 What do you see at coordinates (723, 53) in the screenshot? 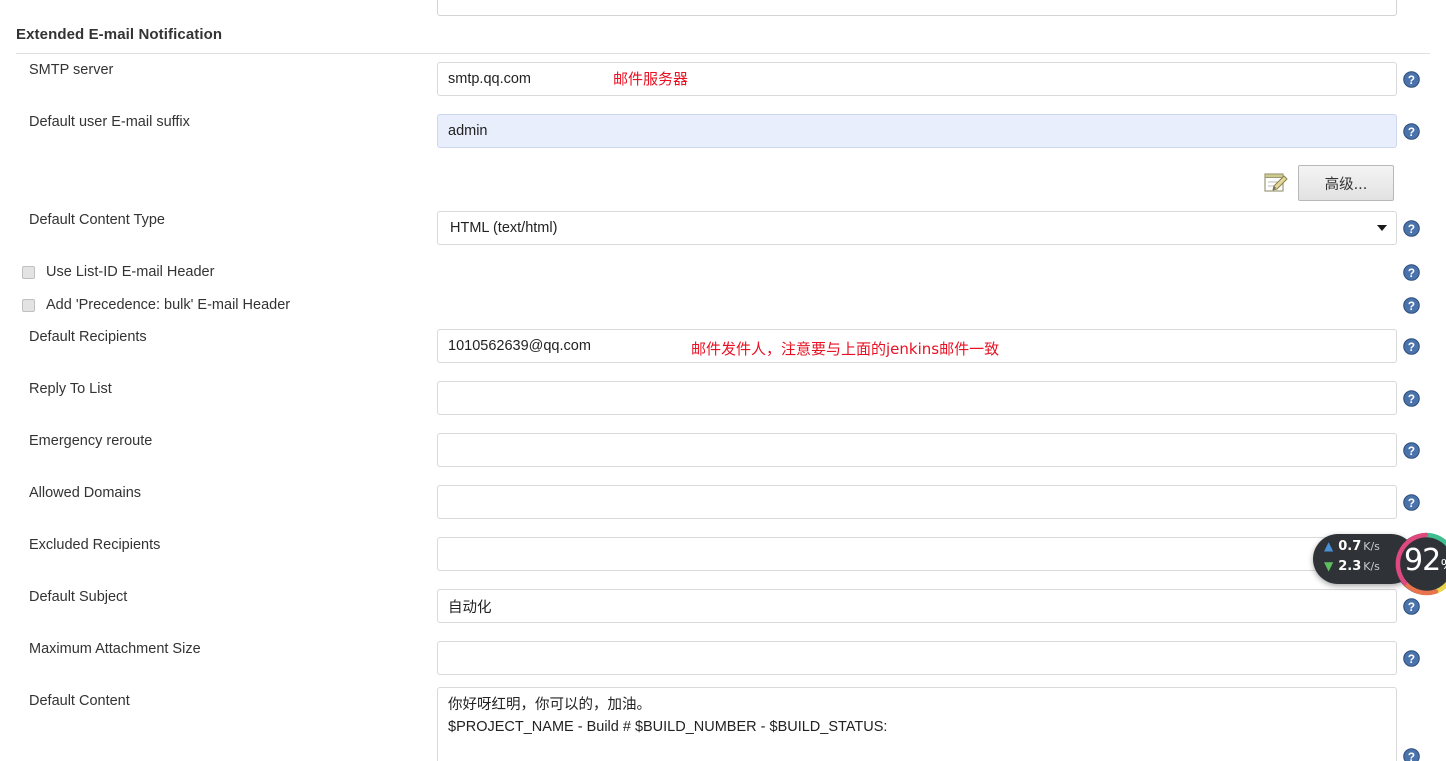
I see `section-divider` at bounding box center [723, 53].